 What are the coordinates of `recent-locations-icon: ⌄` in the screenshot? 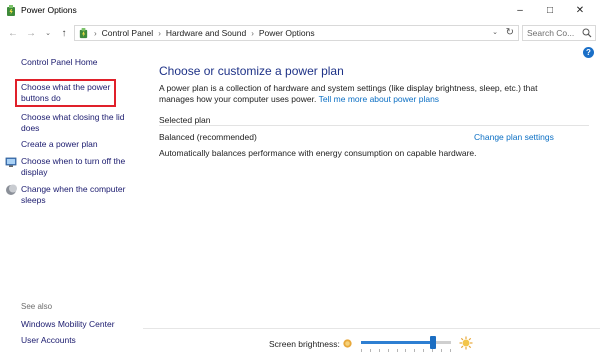 It's located at (48, 33).